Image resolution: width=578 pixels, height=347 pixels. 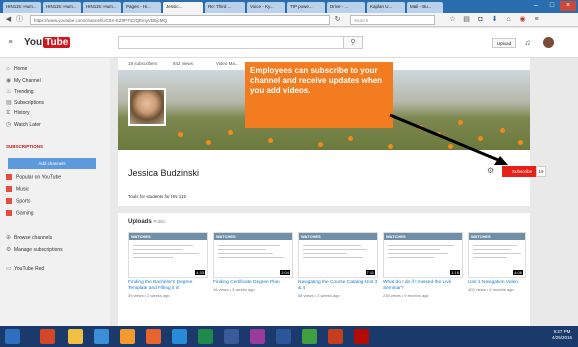 I want to click on sidebar-item-subscriptions: ▤ Subscriptions, so click(x=25, y=103).